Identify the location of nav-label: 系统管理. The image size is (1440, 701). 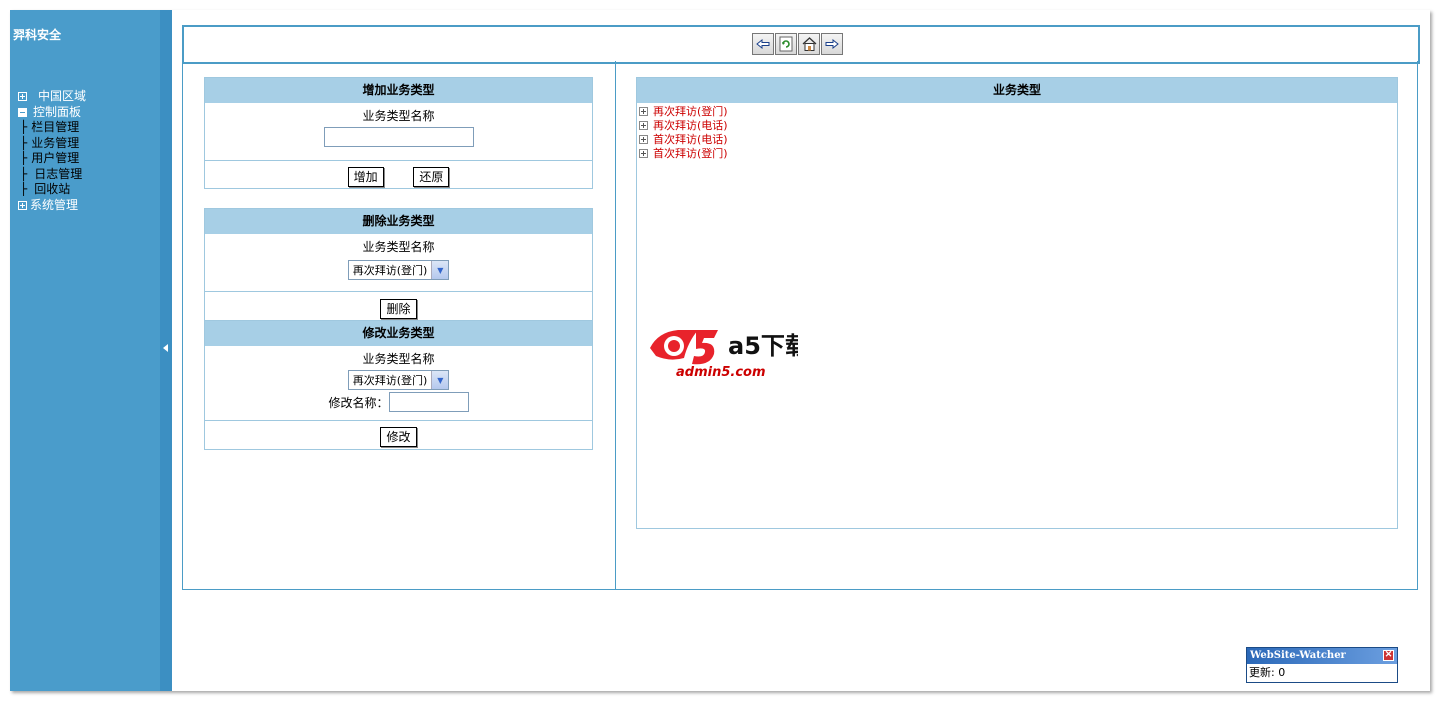
(54, 204).